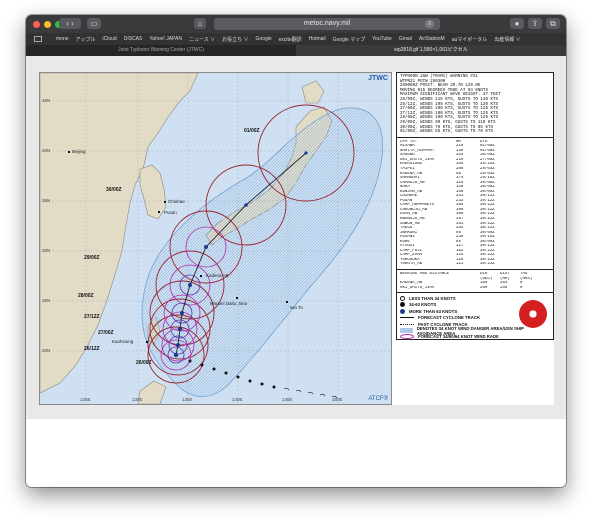 The width and height of the screenshot is (590, 520). I want to click on reader-button: ≡, so click(429, 24).